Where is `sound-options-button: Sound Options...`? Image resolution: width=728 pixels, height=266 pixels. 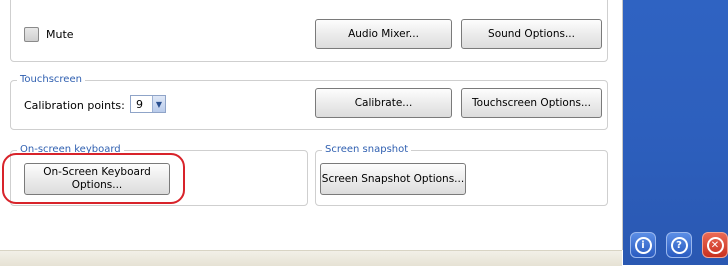 sound-options-button: Sound Options... is located at coordinates (531, 34).